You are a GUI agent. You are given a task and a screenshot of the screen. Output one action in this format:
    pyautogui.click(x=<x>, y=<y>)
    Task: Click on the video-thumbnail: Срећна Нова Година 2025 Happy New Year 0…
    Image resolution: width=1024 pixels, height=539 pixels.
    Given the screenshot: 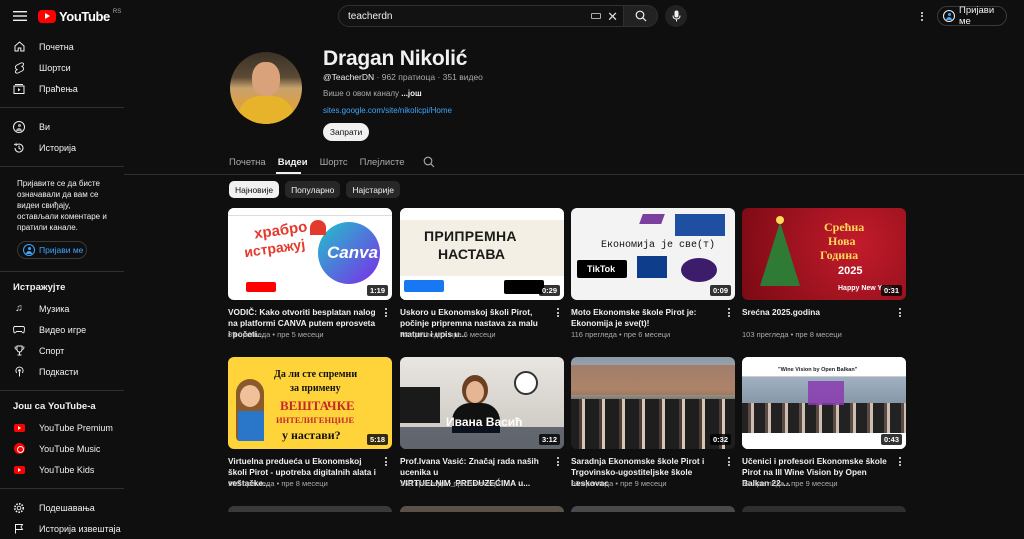 What is the action you would take?
    pyautogui.click(x=824, y=254)
    